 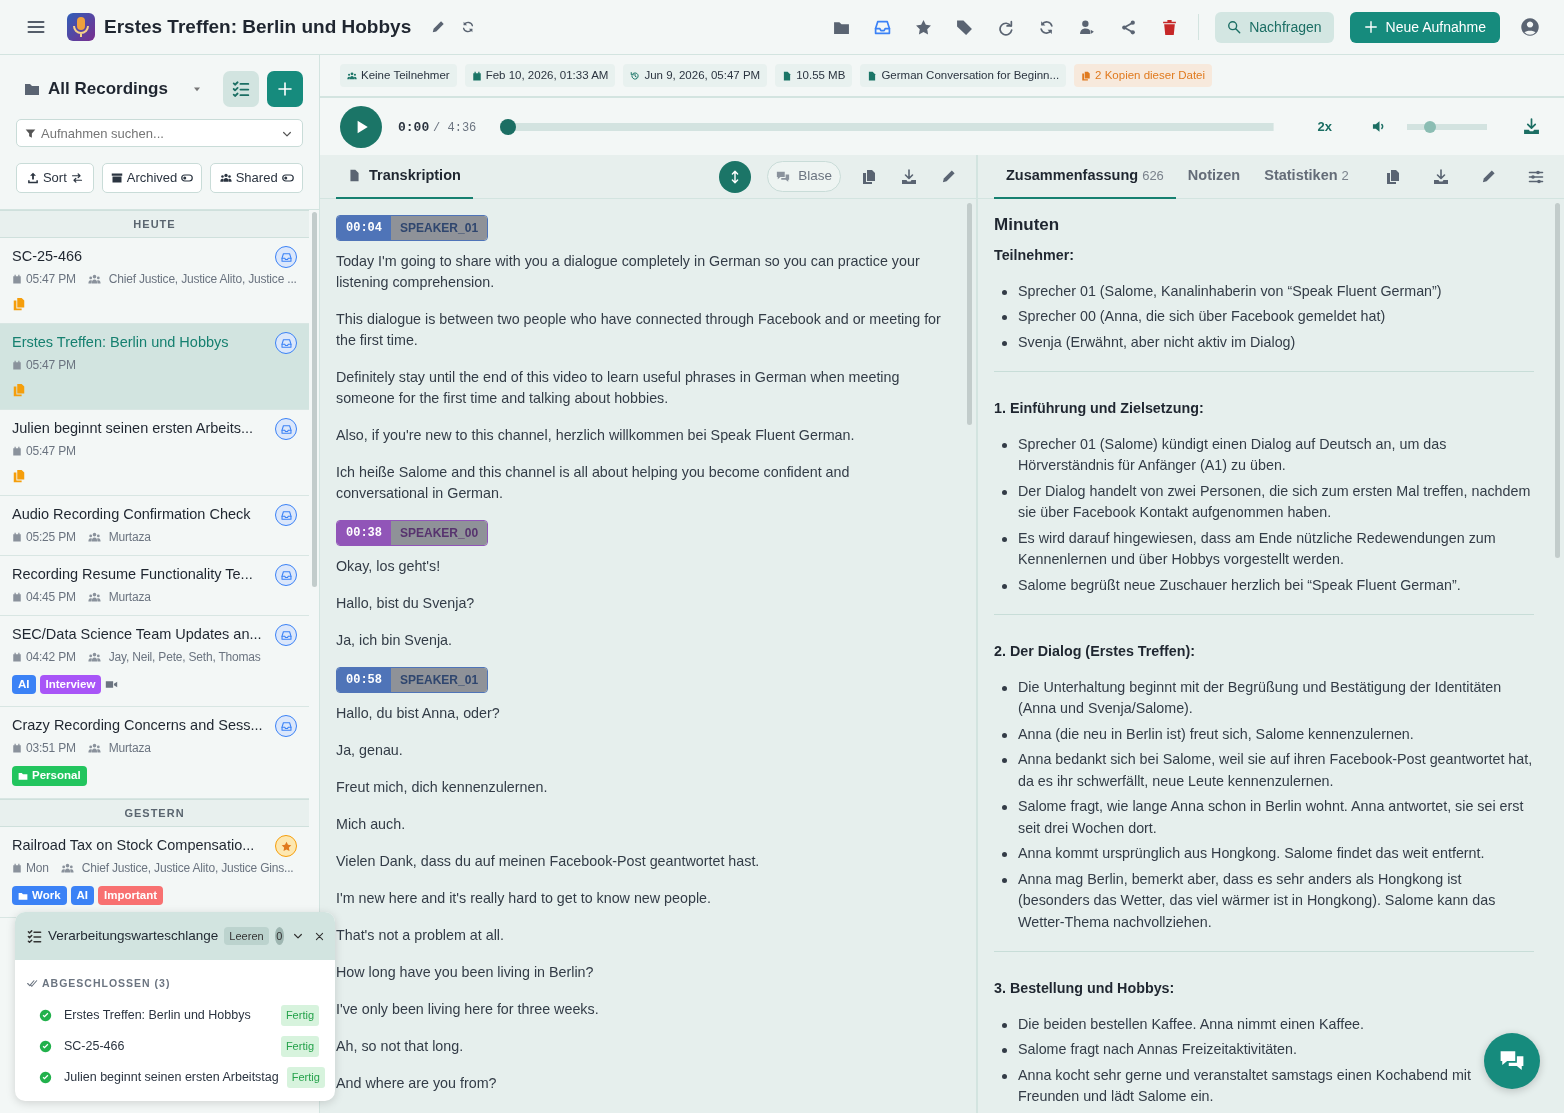 I want to click on summary-heading: Minuten, so click(x=1027, y=225).